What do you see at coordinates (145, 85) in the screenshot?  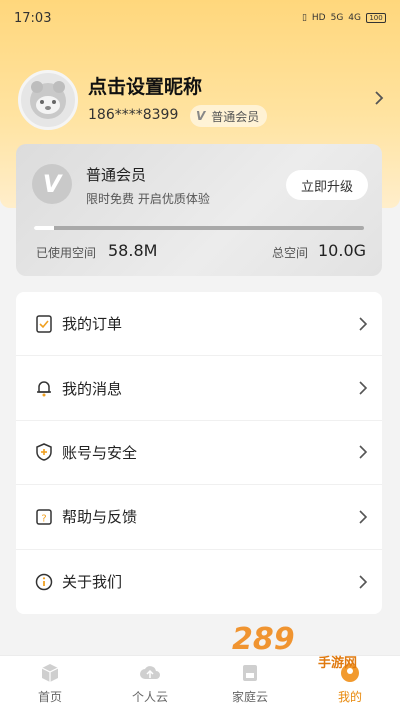 I see `nickname: 点击设置昵称` at bounding box center [145, 85].